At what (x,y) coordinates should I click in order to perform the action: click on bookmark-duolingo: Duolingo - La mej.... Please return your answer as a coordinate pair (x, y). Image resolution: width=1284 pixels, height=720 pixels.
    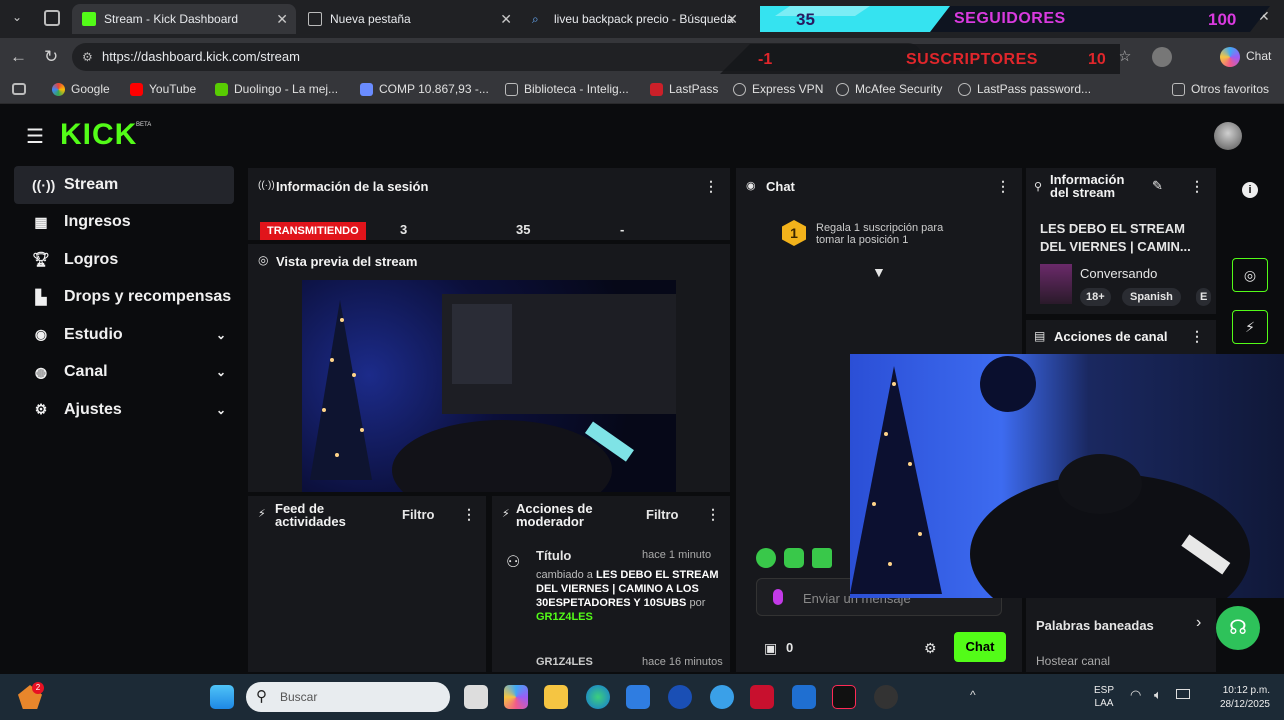
    Looking at the image, I should click on (276, 89).